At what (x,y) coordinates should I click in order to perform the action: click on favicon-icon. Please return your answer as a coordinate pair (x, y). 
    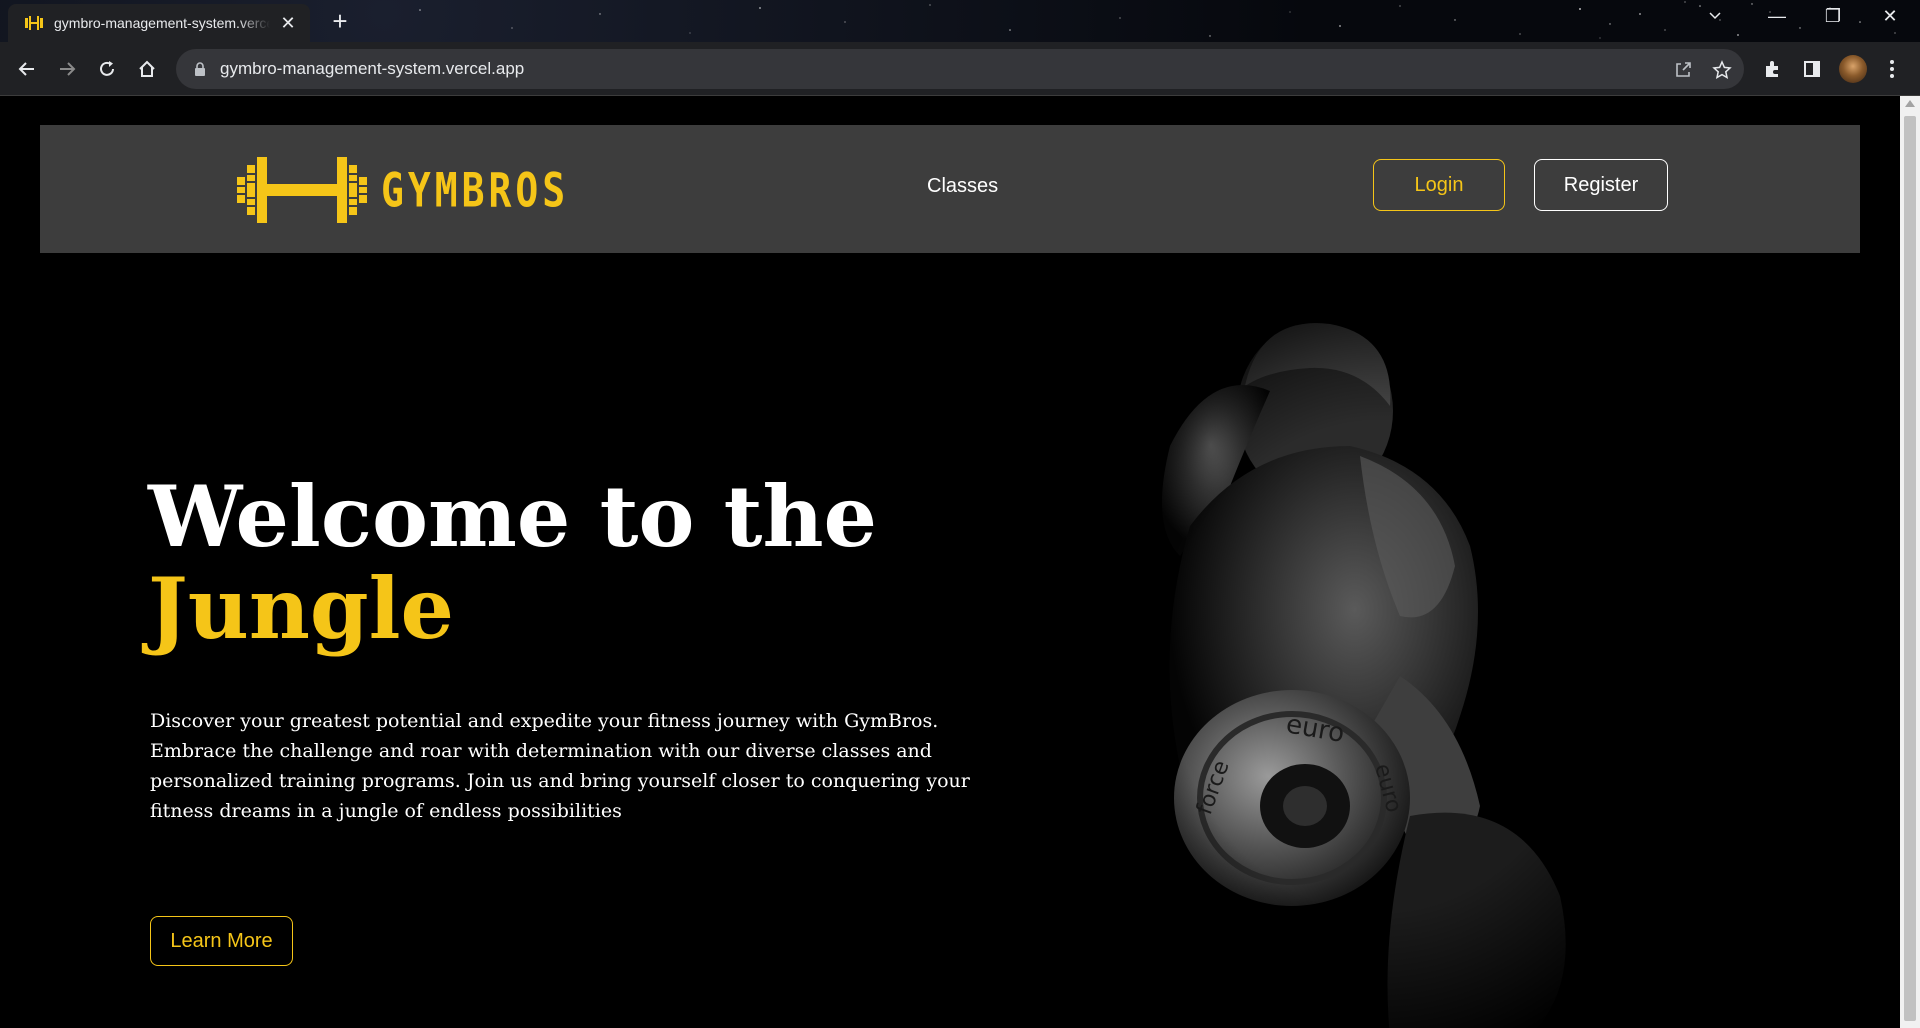
    Looking at the image, I should click on (34, 23).